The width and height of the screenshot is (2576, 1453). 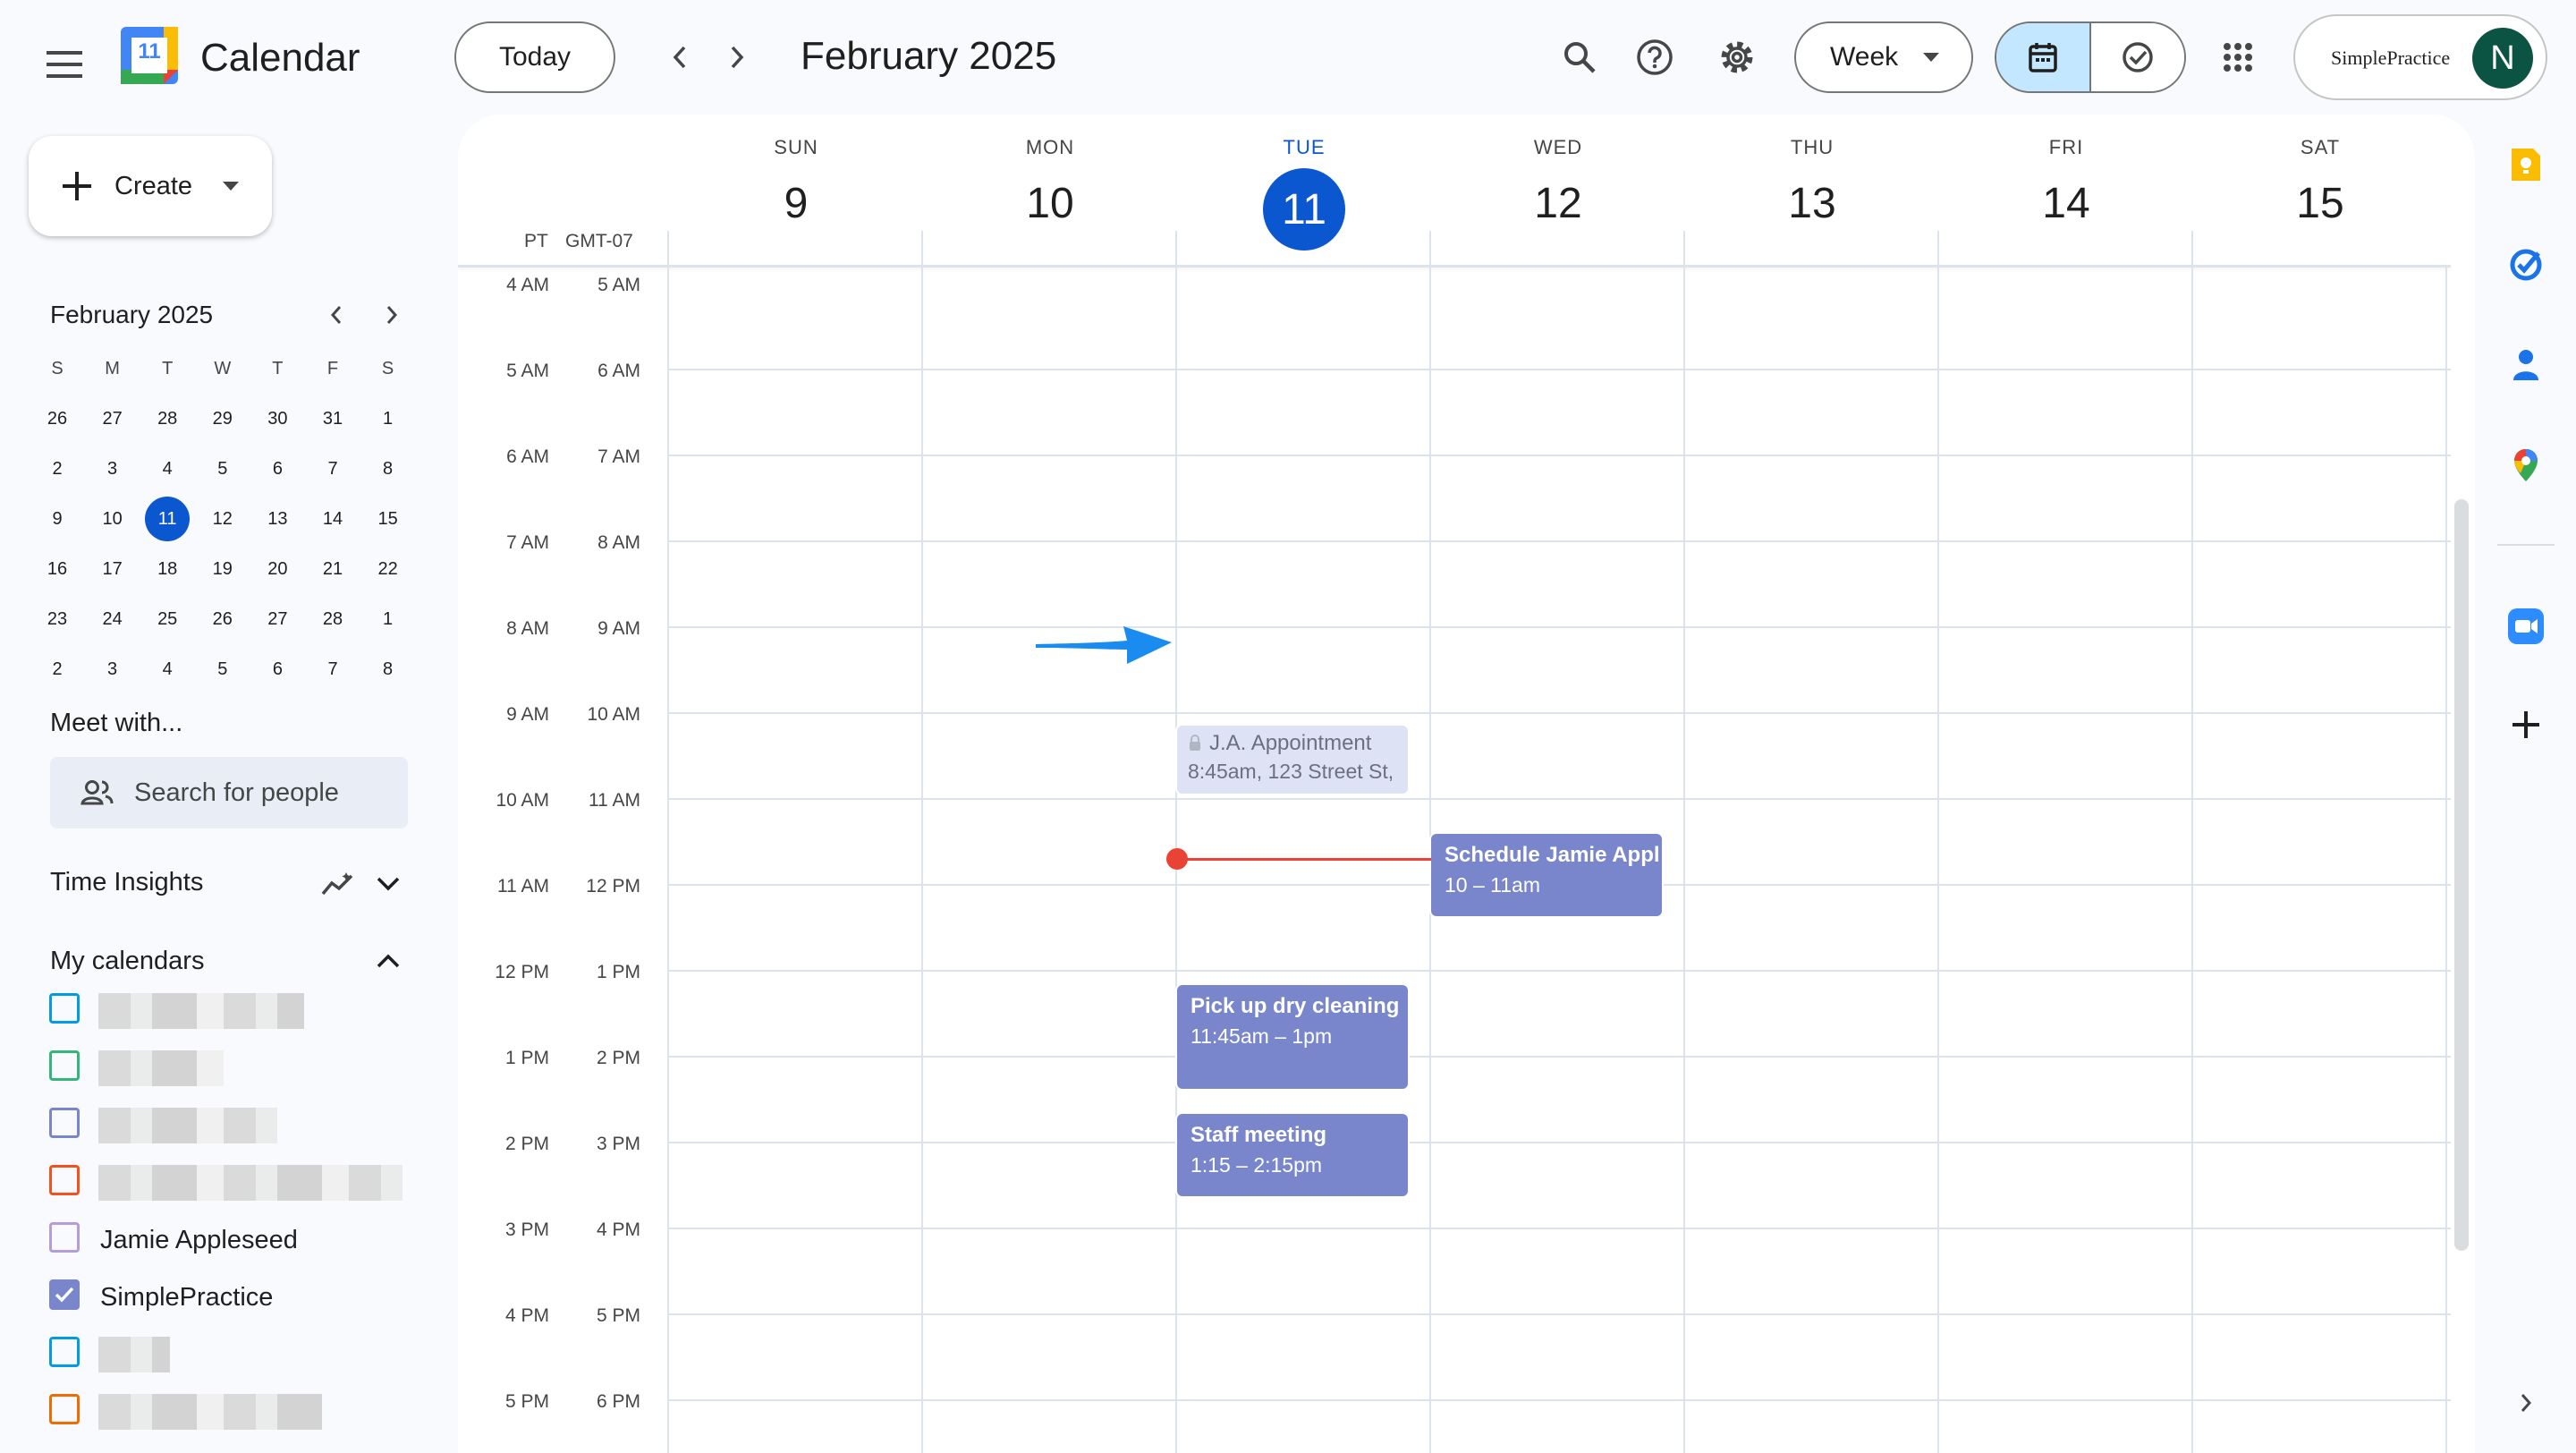 What do you see at coordinates (388, 519) in the screenshot?
I see `mini-calendar-day: 15` at bounding box center [388, 519].